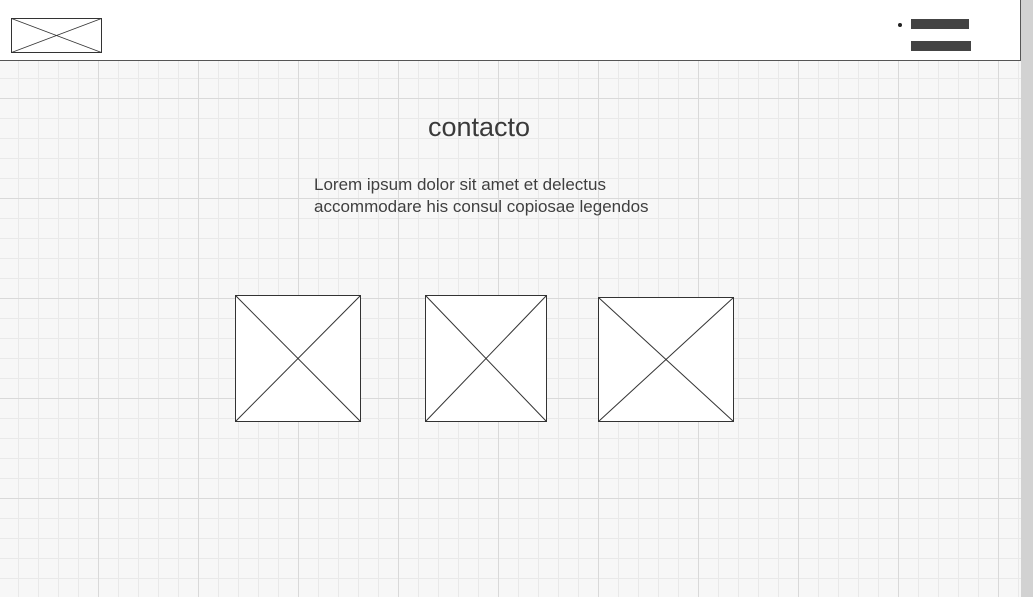  What do you see at coordinates (940, 24) in the screenshot?
I see `menu-bar-top` at bounding box center [940, 24].